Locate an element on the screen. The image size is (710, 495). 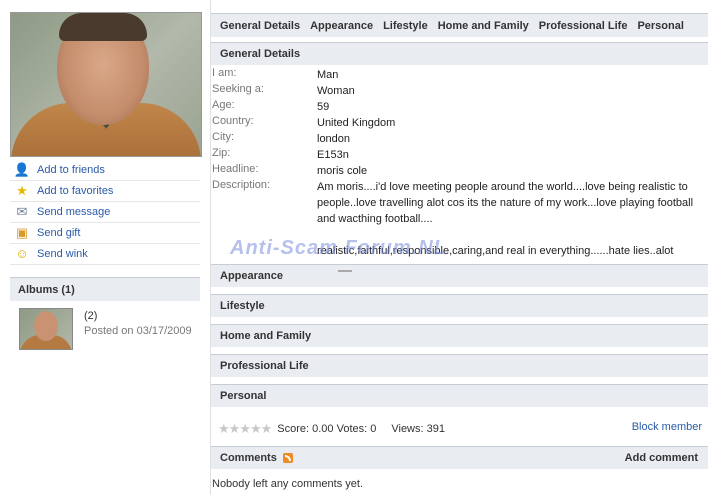
divider is located at coordinates (345, 271).